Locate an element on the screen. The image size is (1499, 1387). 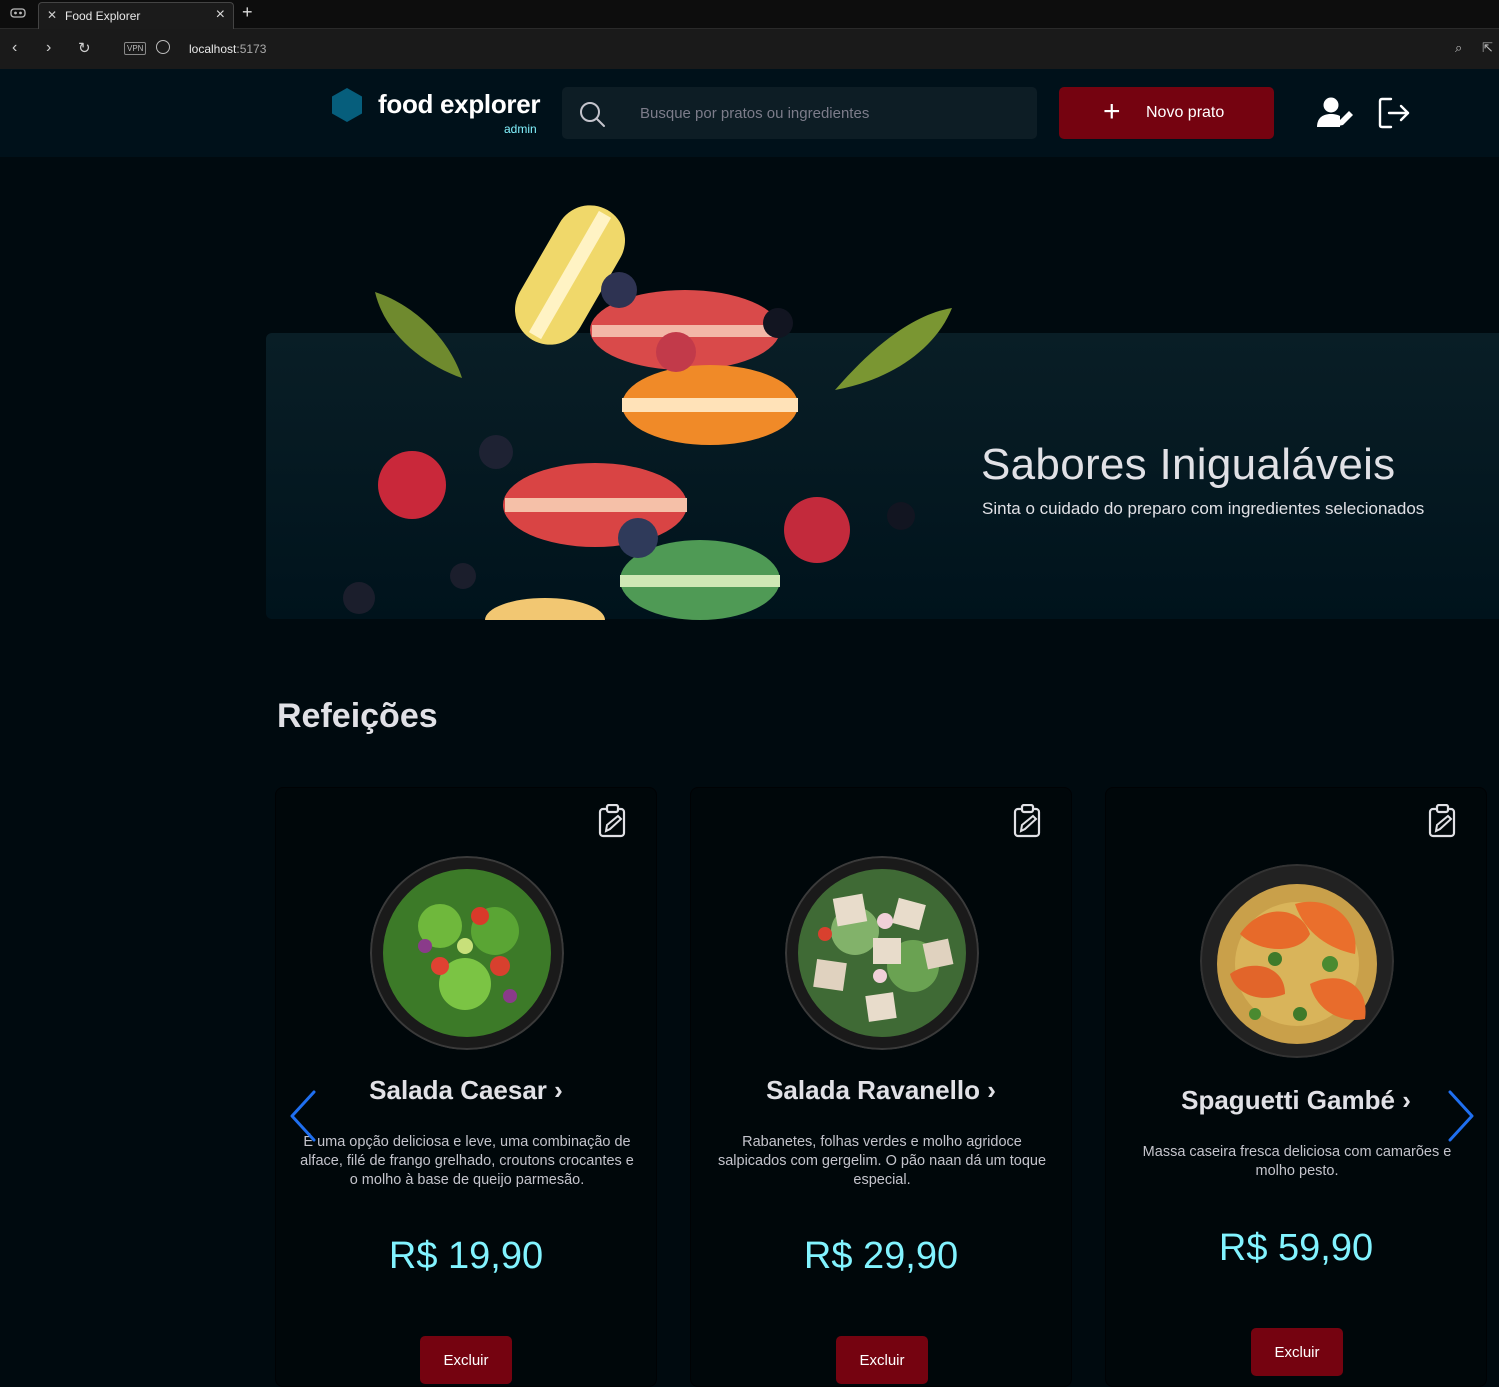
search-box is located at coordinates (799, 113).